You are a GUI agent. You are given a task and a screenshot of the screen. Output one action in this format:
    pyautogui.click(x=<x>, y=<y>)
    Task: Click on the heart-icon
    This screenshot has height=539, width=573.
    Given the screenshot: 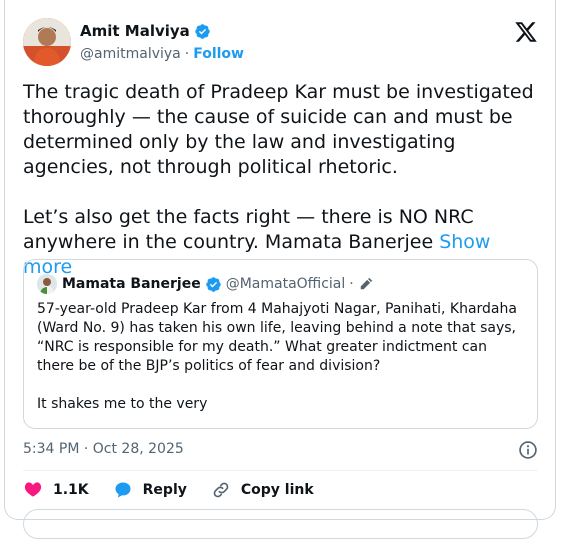 What is the action you would take?
    pyautogui.click(x=33, y=489)
    